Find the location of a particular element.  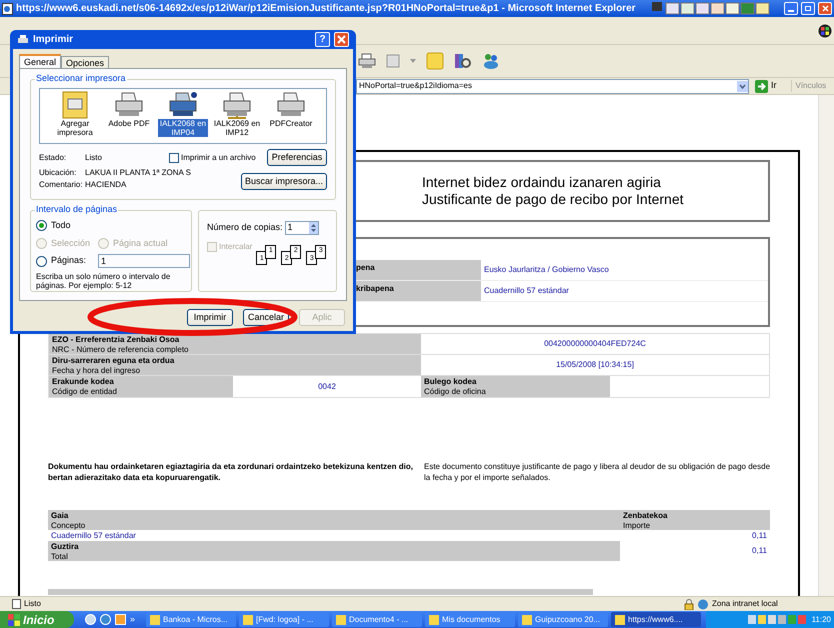

field-label: Zenbatekoa is located at coordinates (645, 516).